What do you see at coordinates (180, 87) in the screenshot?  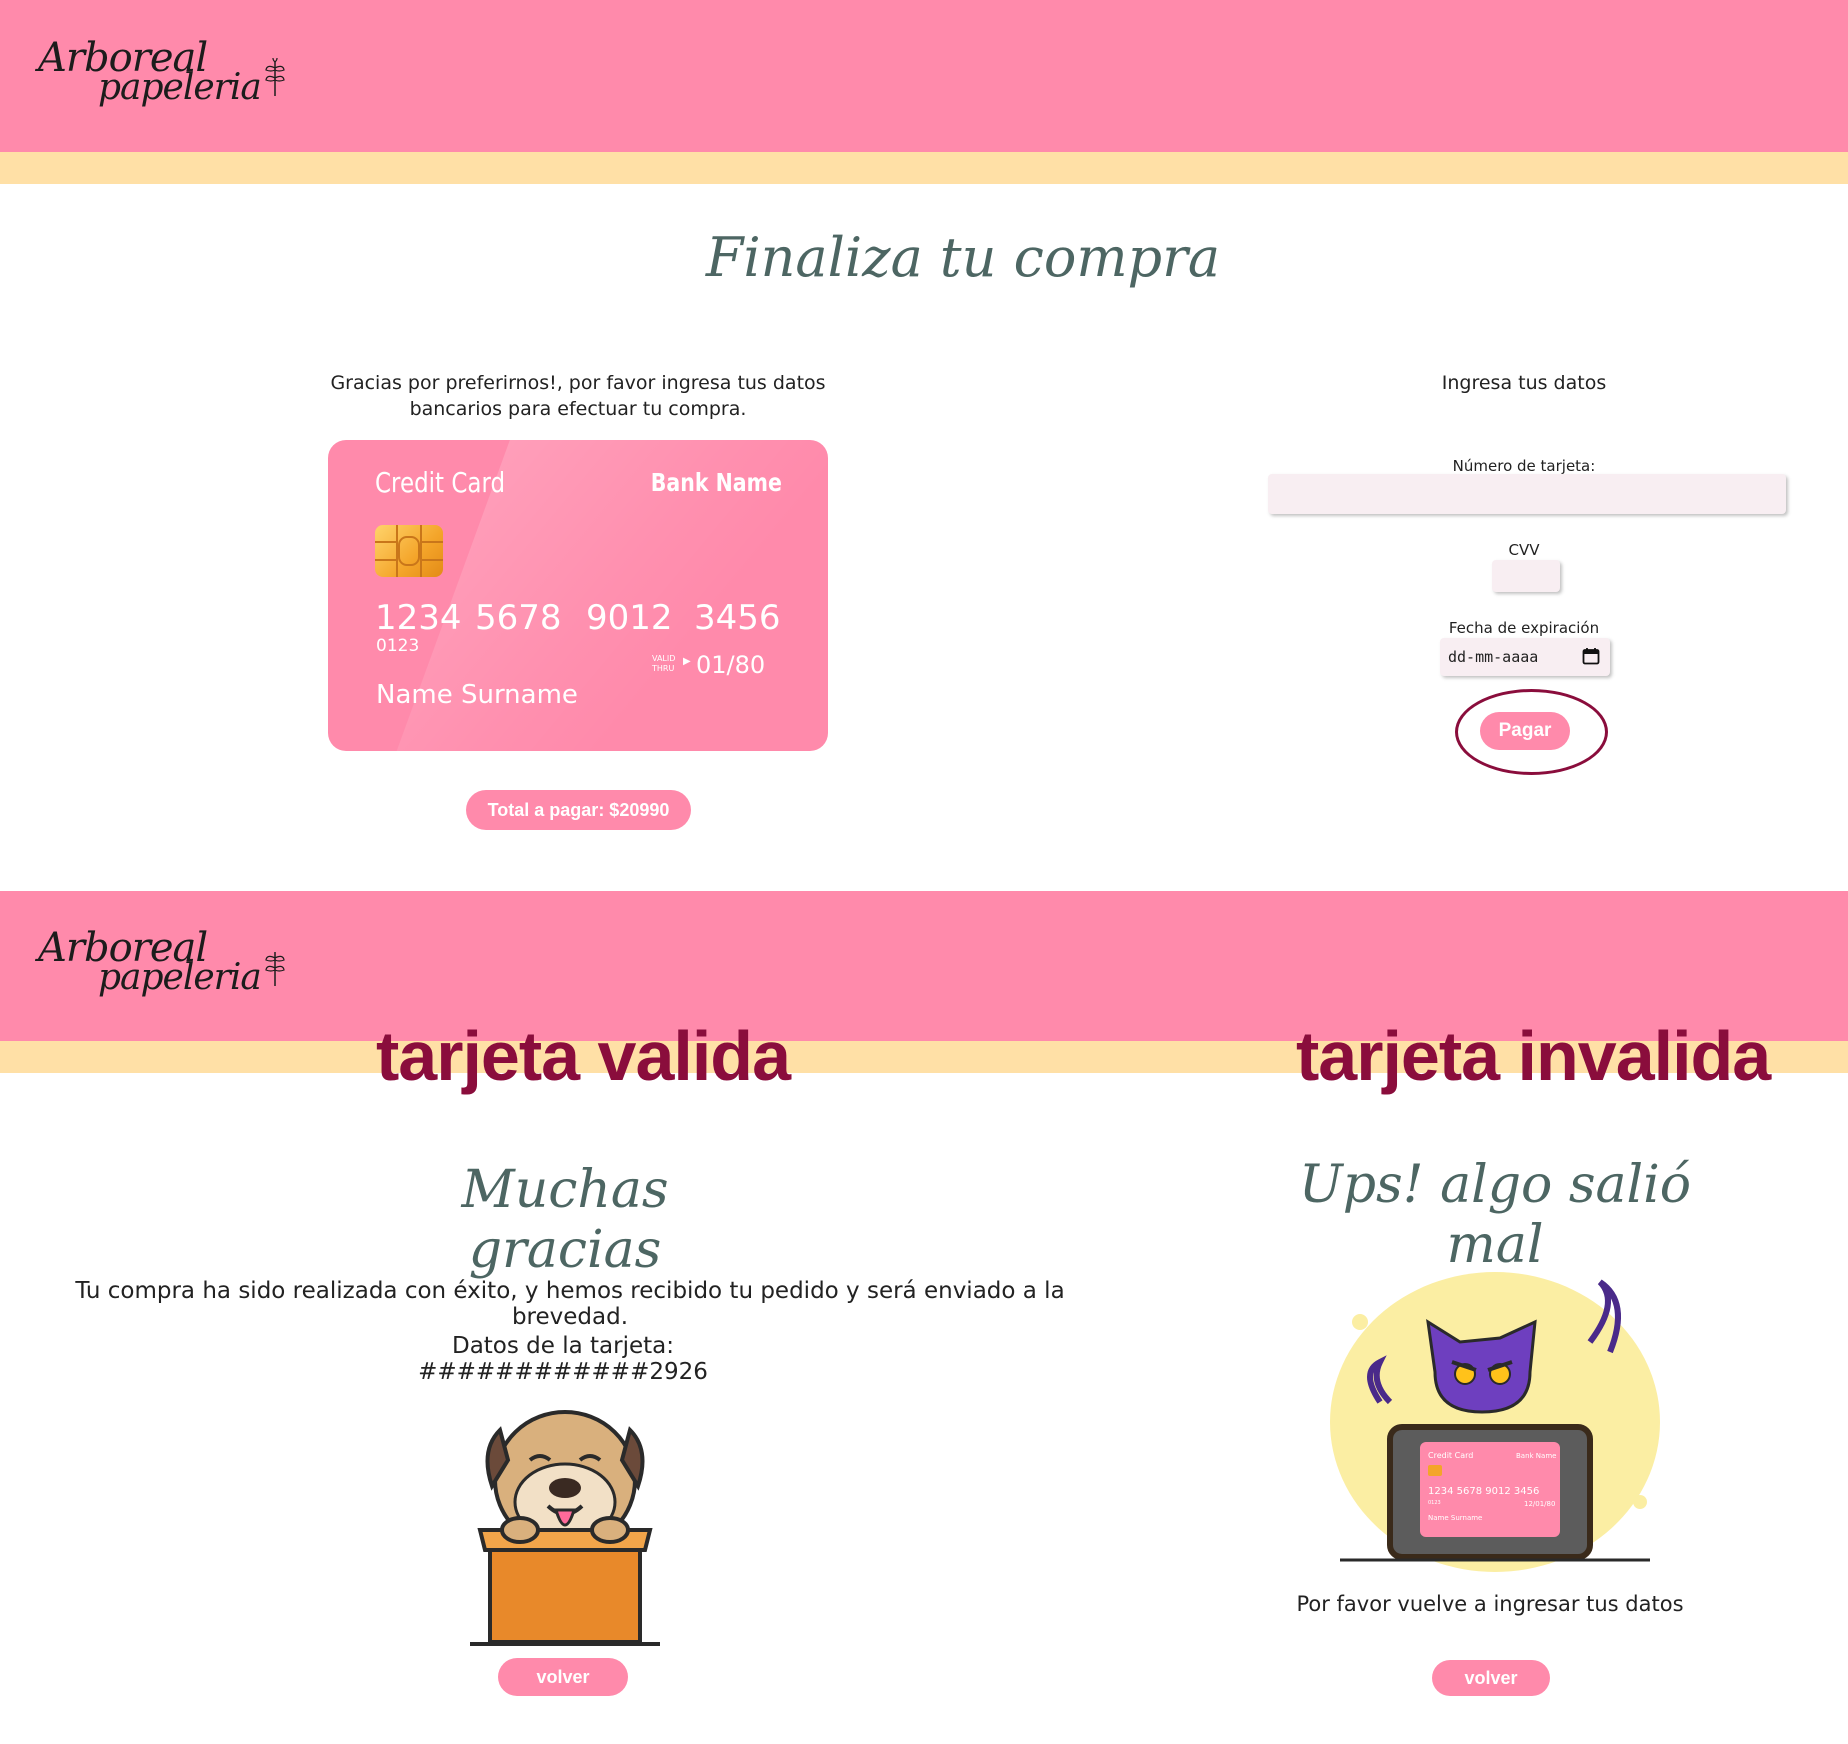 I see `brand-line-2: papeleria` at bounding box center [180, 87].